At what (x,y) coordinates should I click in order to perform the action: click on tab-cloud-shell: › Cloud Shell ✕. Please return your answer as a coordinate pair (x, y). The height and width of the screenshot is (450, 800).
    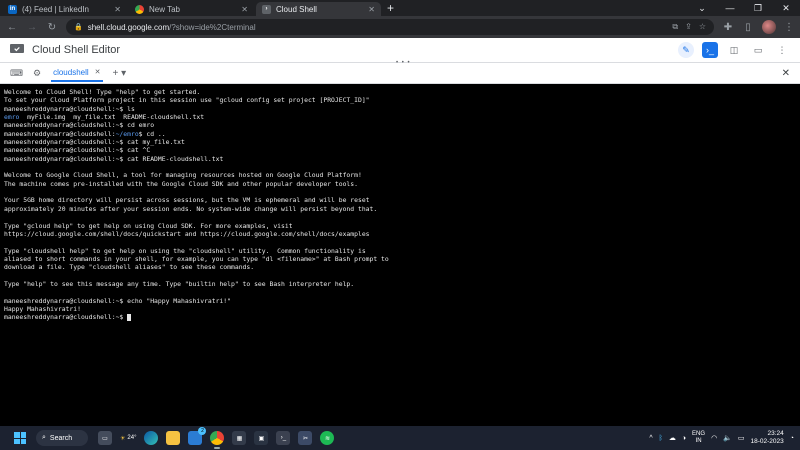
    Looking at the image, I should click on (318, 9).